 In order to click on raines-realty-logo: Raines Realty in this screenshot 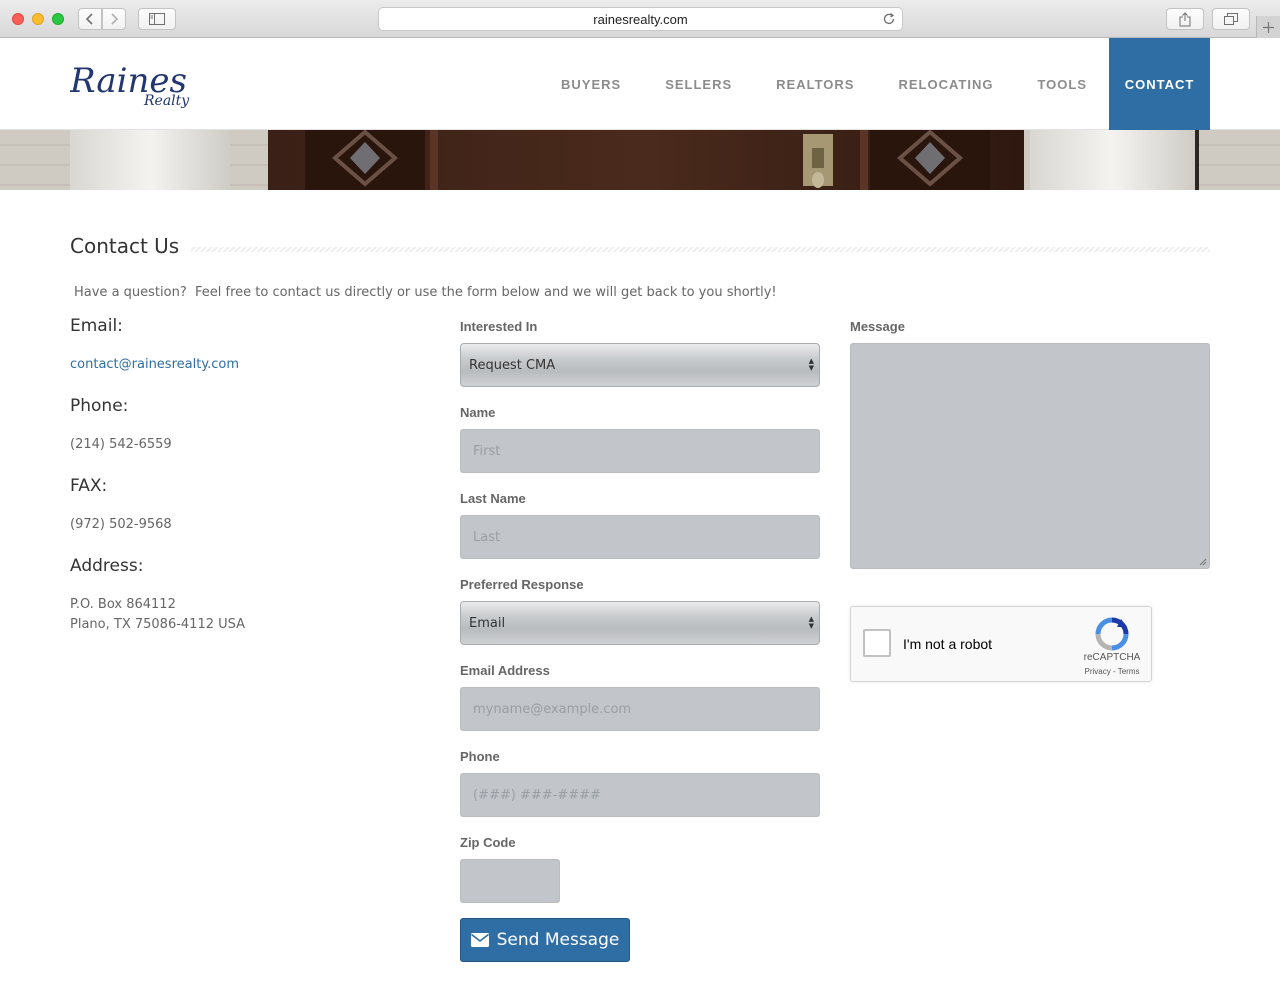, I will do `click(140, 87)`.